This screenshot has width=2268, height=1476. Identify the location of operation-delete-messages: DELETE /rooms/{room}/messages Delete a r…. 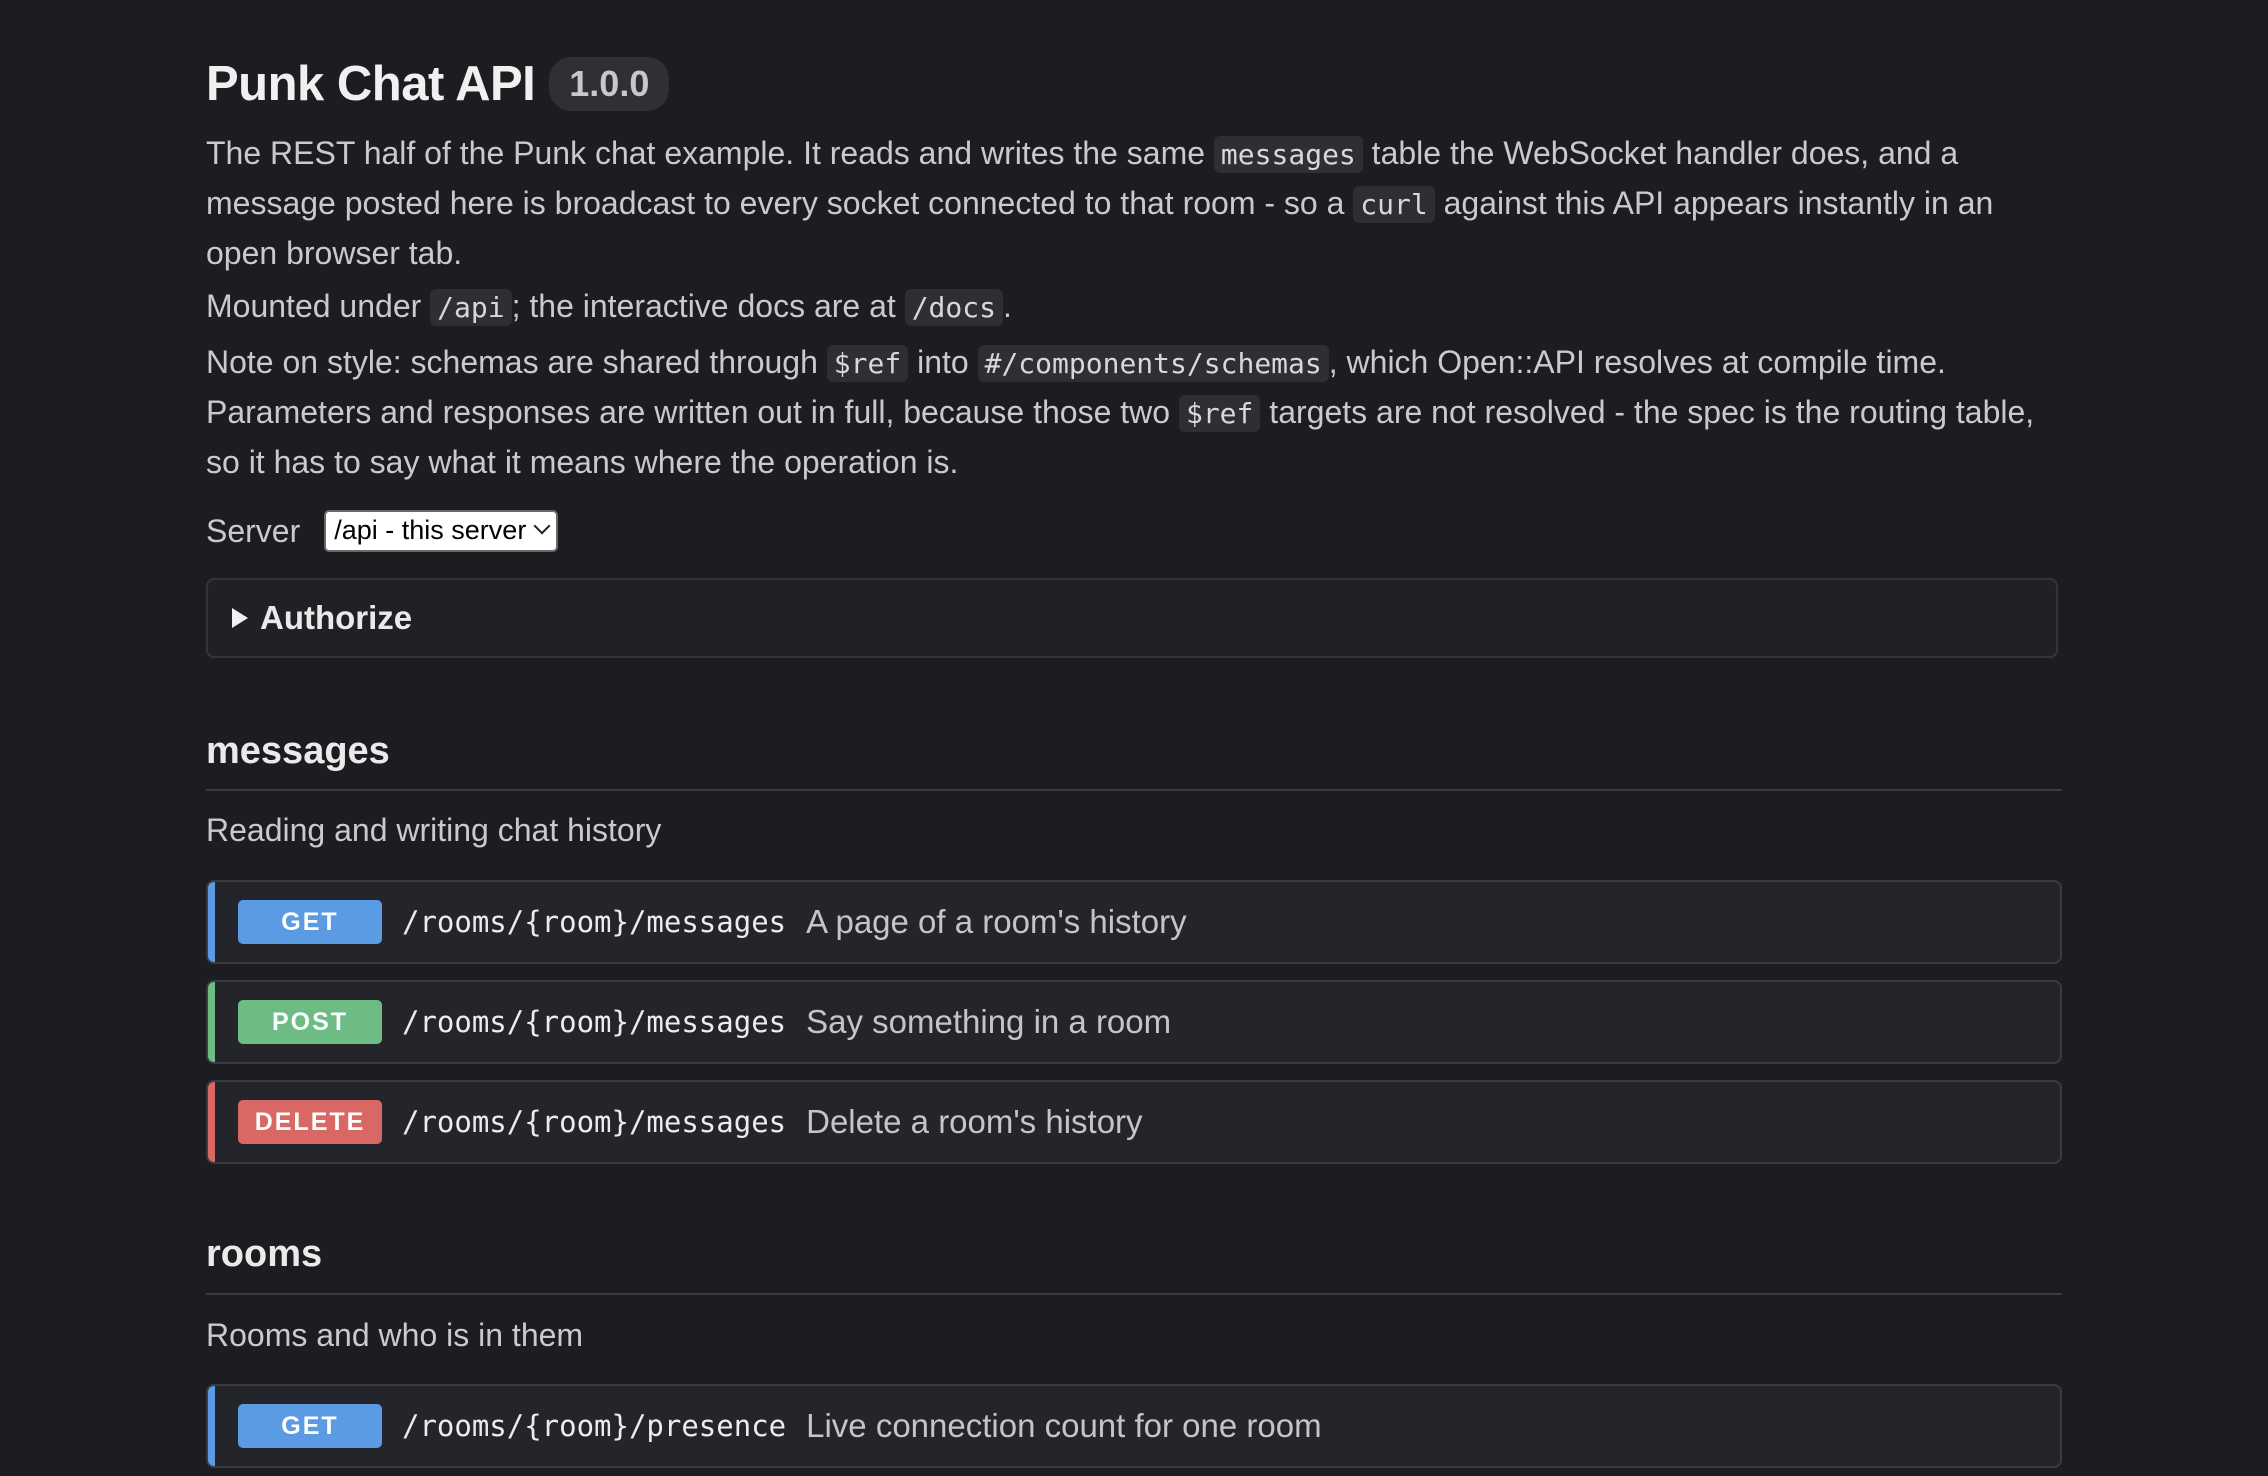
(1134, 1122).